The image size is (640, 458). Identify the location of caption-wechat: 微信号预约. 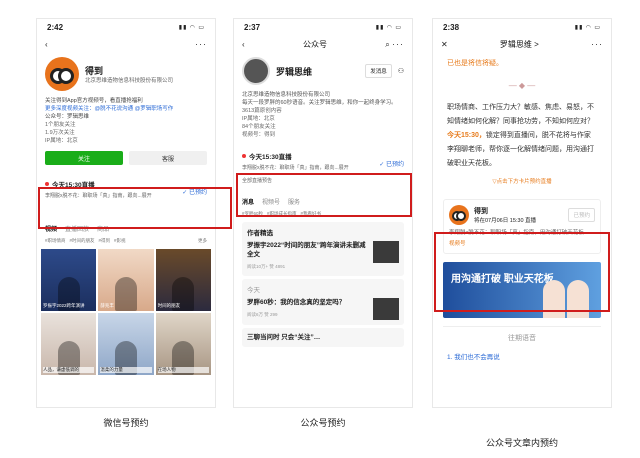
(126, 423).